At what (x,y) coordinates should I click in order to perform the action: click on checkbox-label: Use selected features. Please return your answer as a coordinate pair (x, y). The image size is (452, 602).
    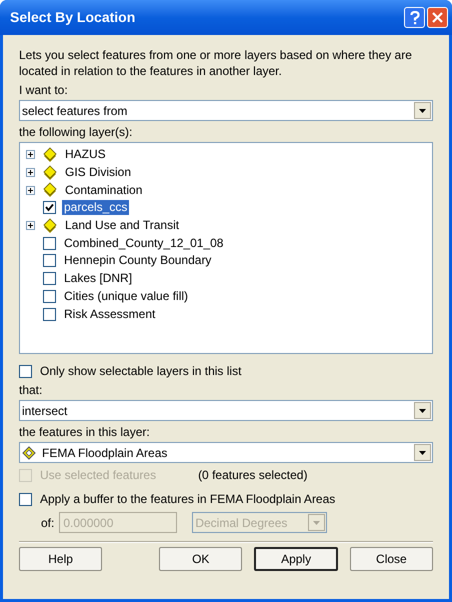
    Looking at the image, I should click on (98, 475).